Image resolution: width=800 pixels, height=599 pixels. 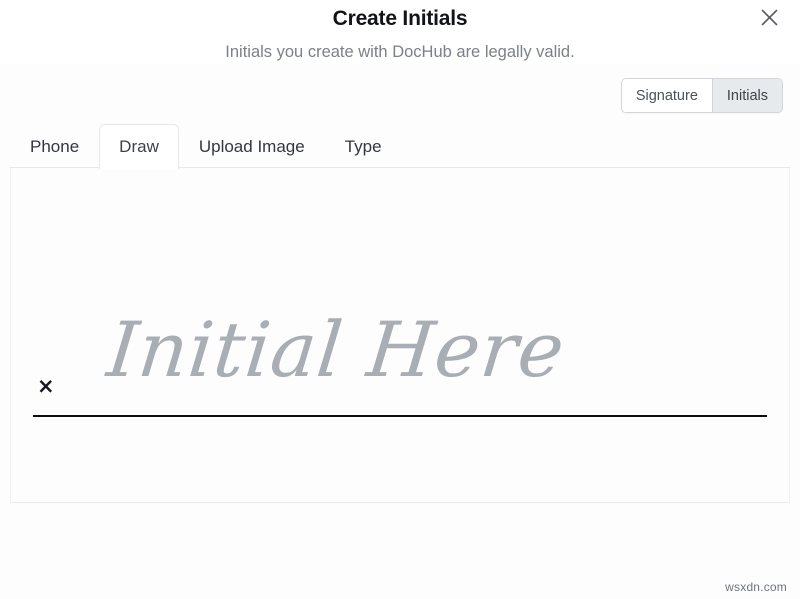 I want to click on mode-toggle: Signature Initials, so click(x=701, y=95).